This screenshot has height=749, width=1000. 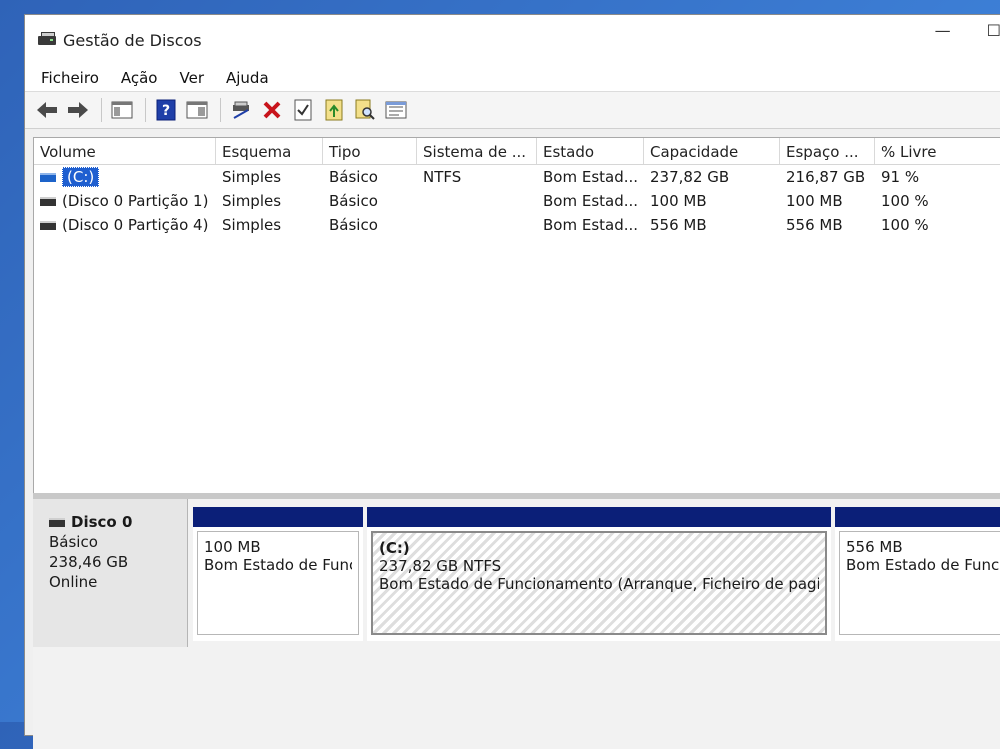 What do you see at coordinates (826, 177) in the screenshot?
I see `cell-espaco: 216,87 GB` at bounding box center [826, 177].